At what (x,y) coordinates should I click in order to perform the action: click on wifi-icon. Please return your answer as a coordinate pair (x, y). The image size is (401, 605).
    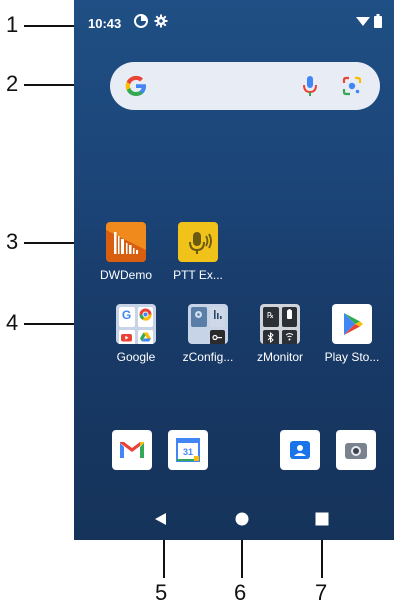
    Looking at the image, I should click on (363, 21).